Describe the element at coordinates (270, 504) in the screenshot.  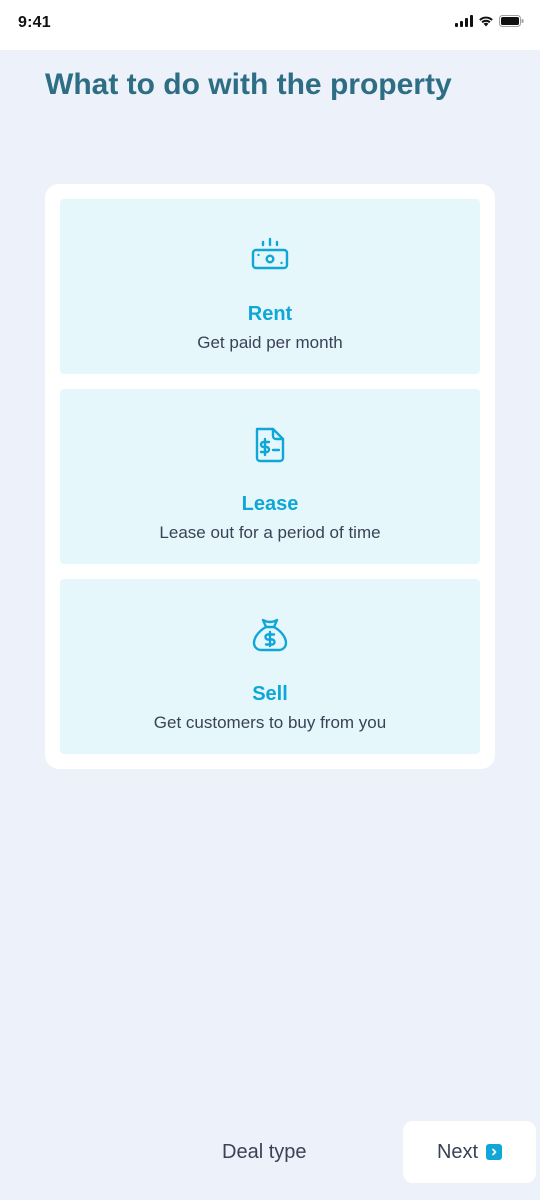
I see `option-lease-title: Lease` at that location.